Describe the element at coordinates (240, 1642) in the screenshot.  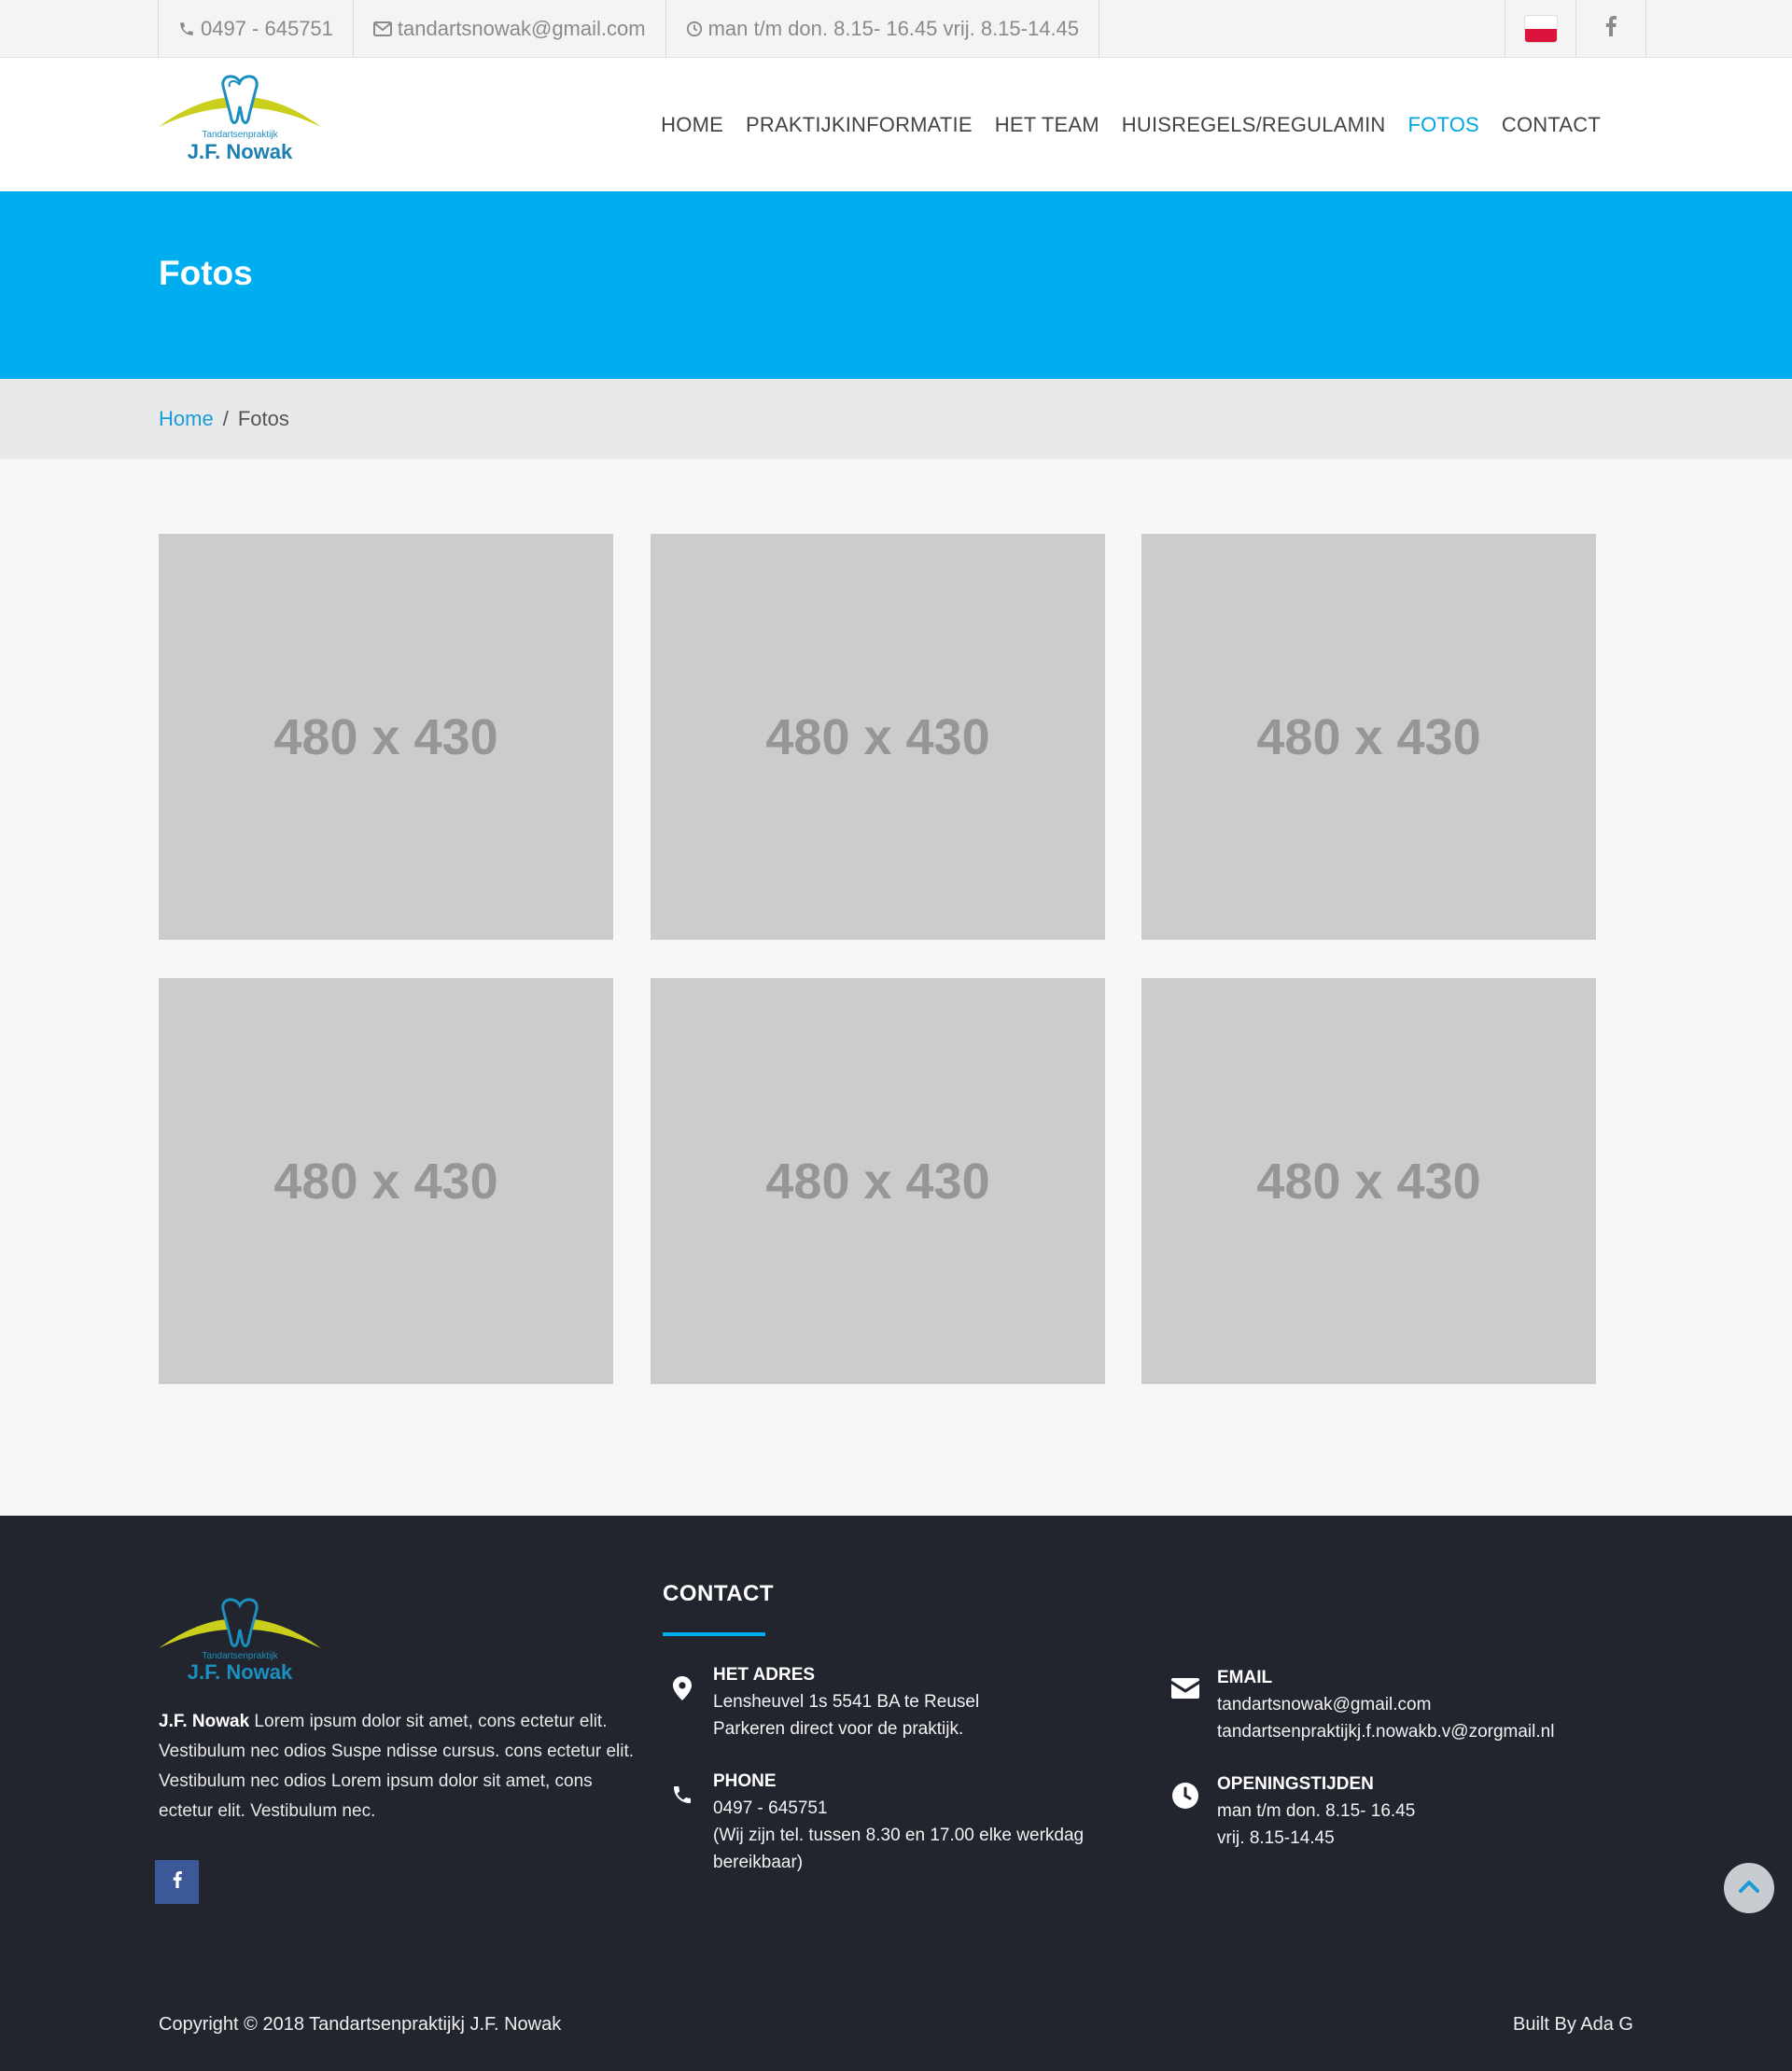
I see `footer-logo: Tandartsenpraktijk J.F. Nowak` at that location.